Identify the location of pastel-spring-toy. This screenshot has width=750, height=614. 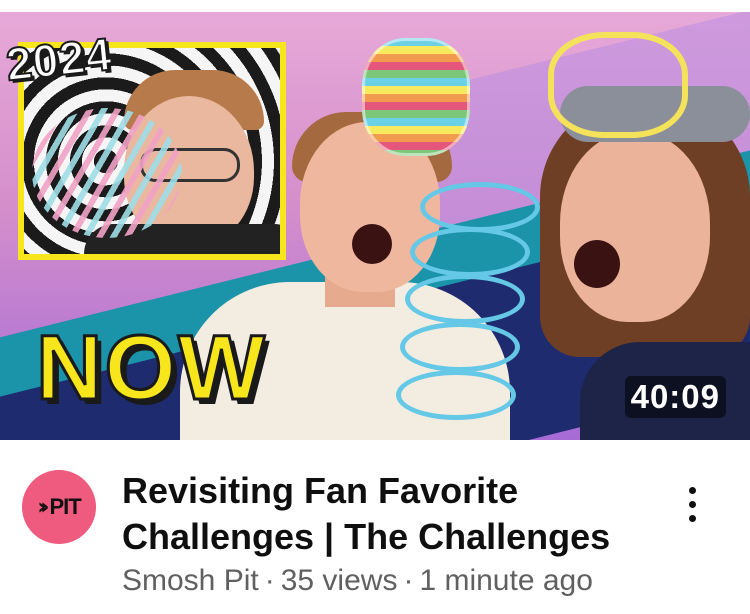
(107, 173).